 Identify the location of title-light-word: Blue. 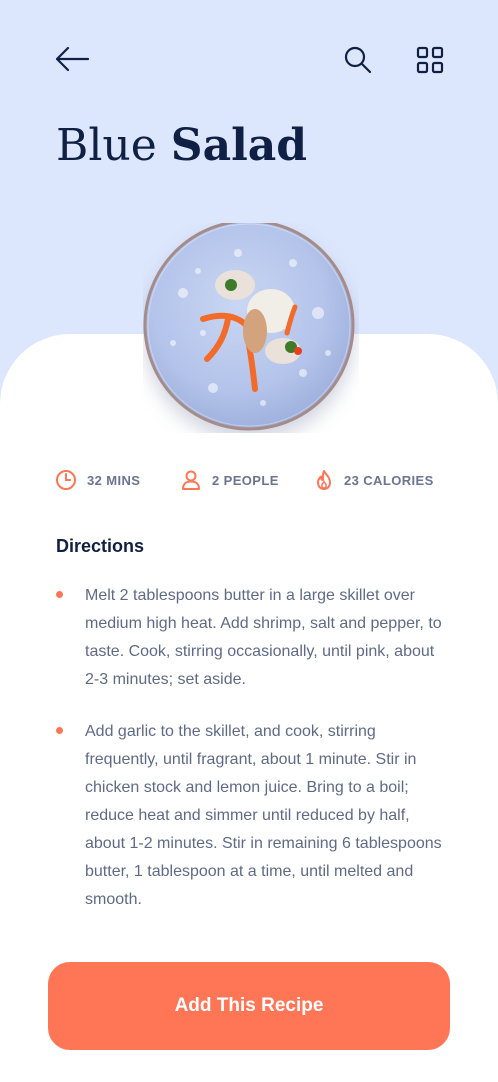
(106, 145).